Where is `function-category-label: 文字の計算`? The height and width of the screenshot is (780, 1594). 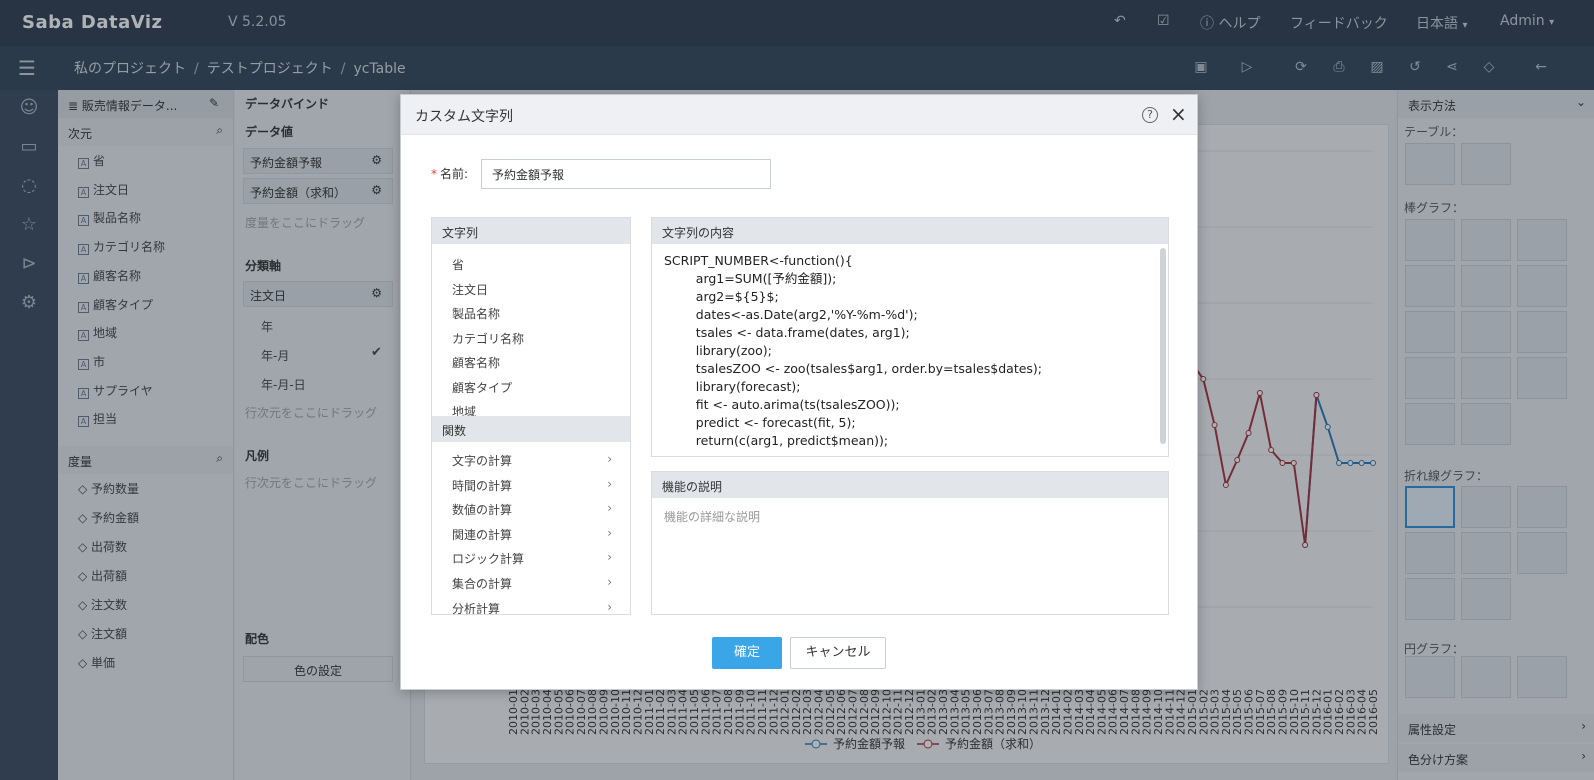
function-category-label: 文字の計算 is located at coordinates (482, 461).